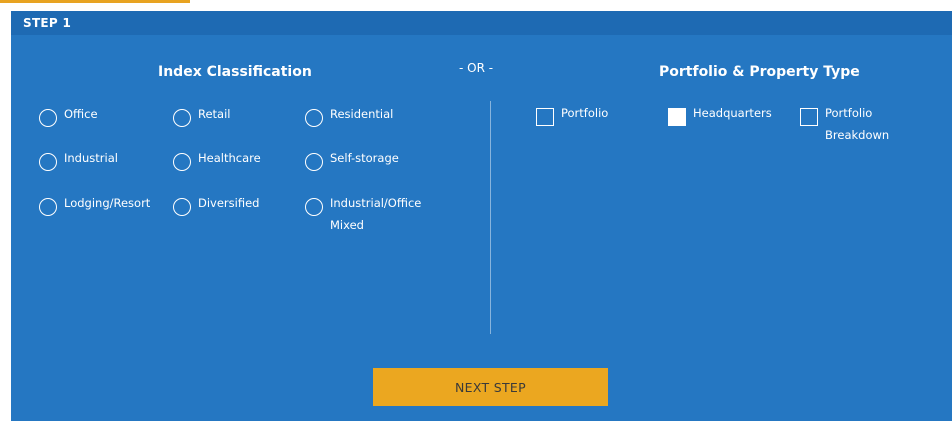 The image size is (952, 421). I want to click on checkbox-checked-icon, so click(677, 117).